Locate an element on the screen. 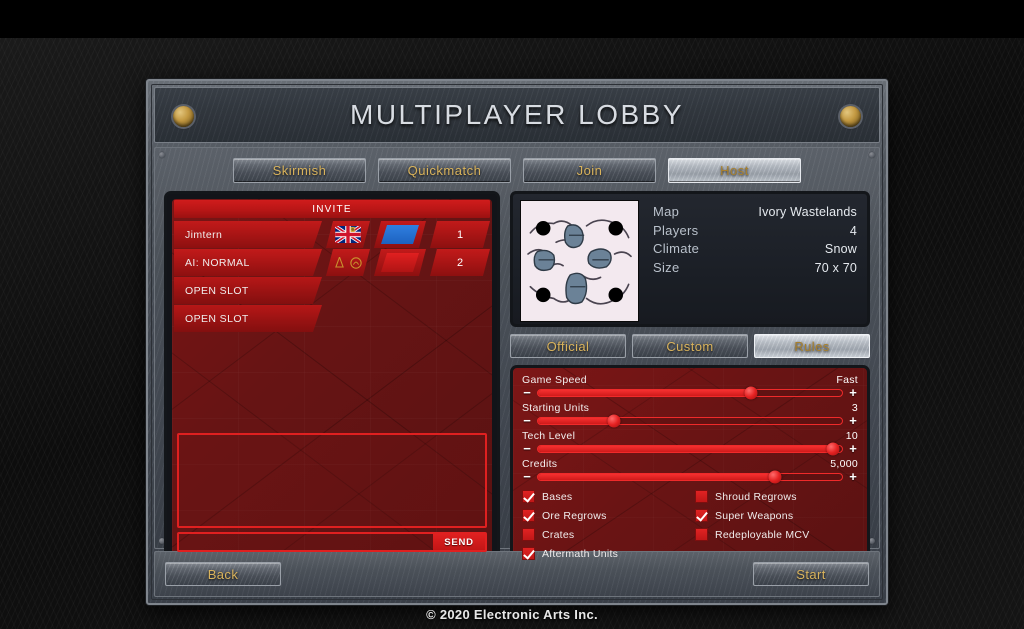 The width and height of the screenshot is (1024, 629). tab-custom-label: Custom is located at coordinates (690, 346).